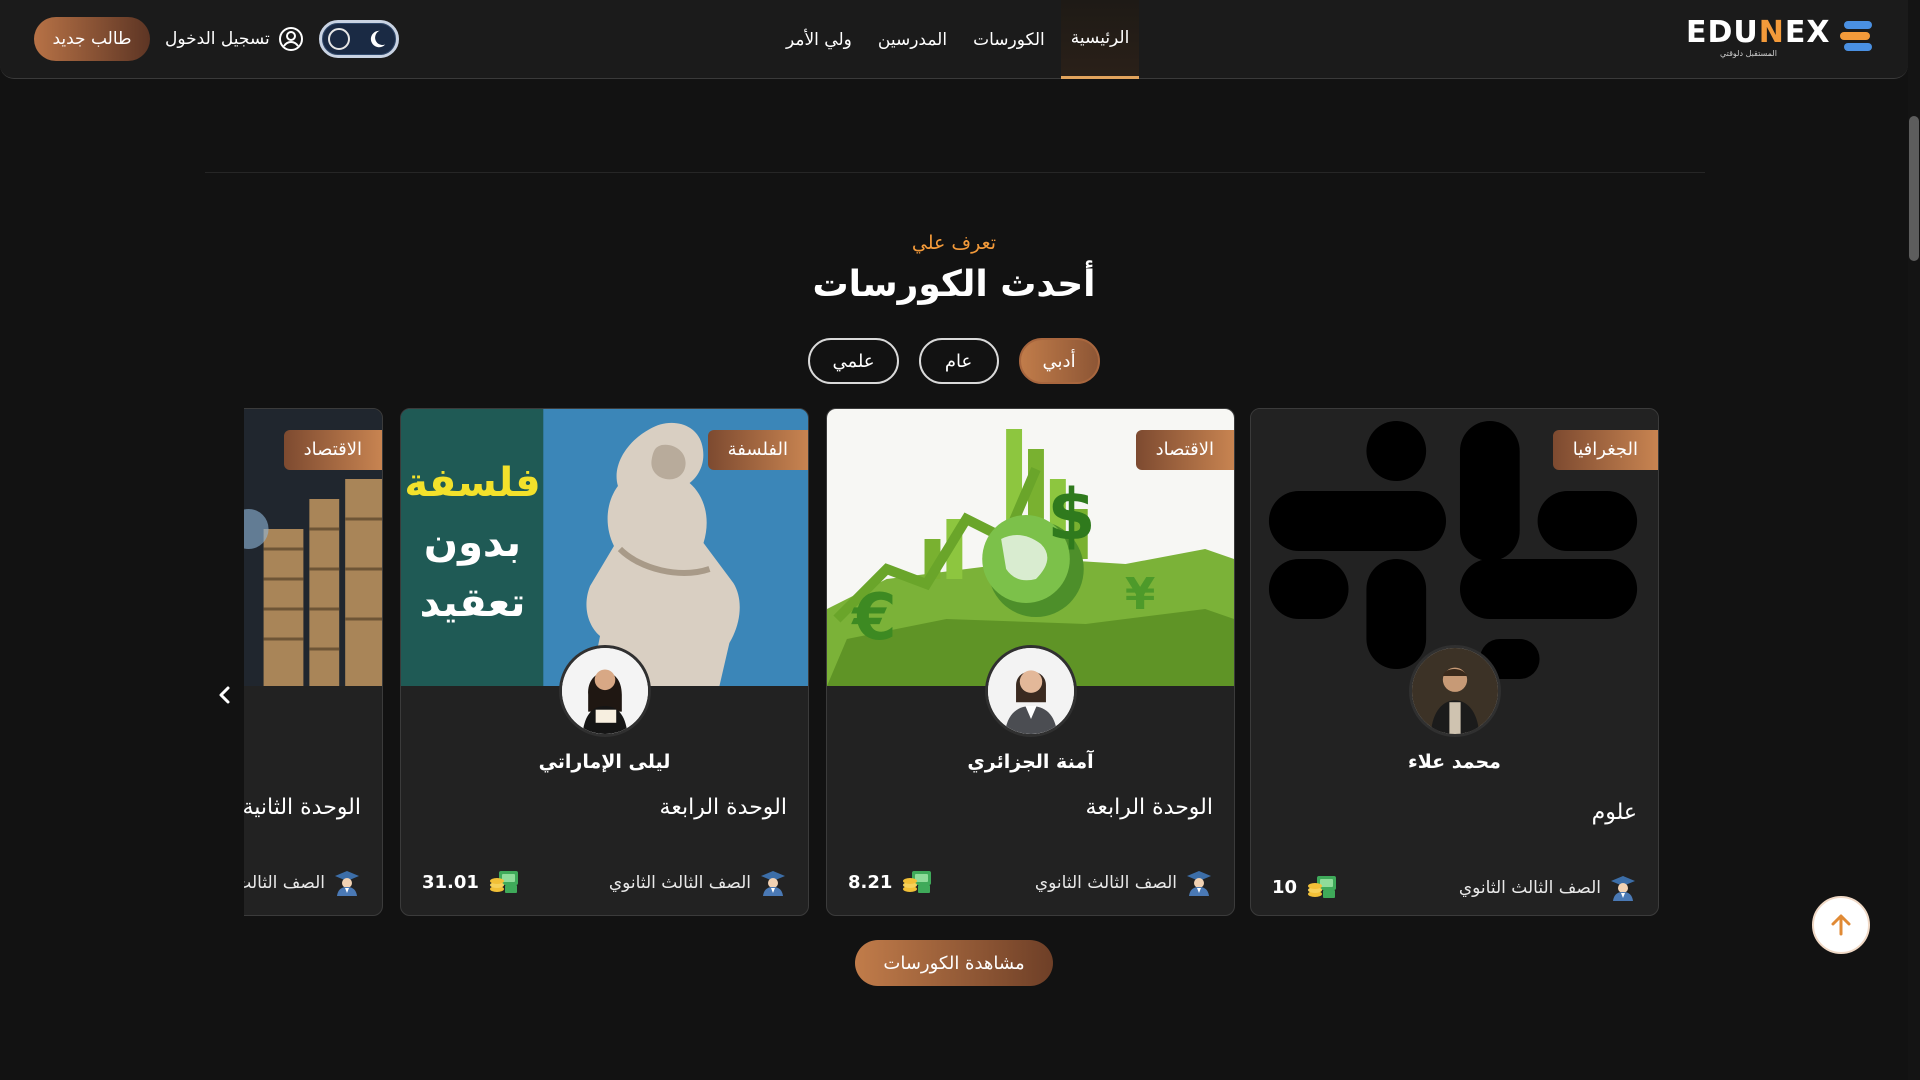 This screenshot has width=1920, height=1080. I want to click on category-badge: الفلسفة, so click(757, 450).